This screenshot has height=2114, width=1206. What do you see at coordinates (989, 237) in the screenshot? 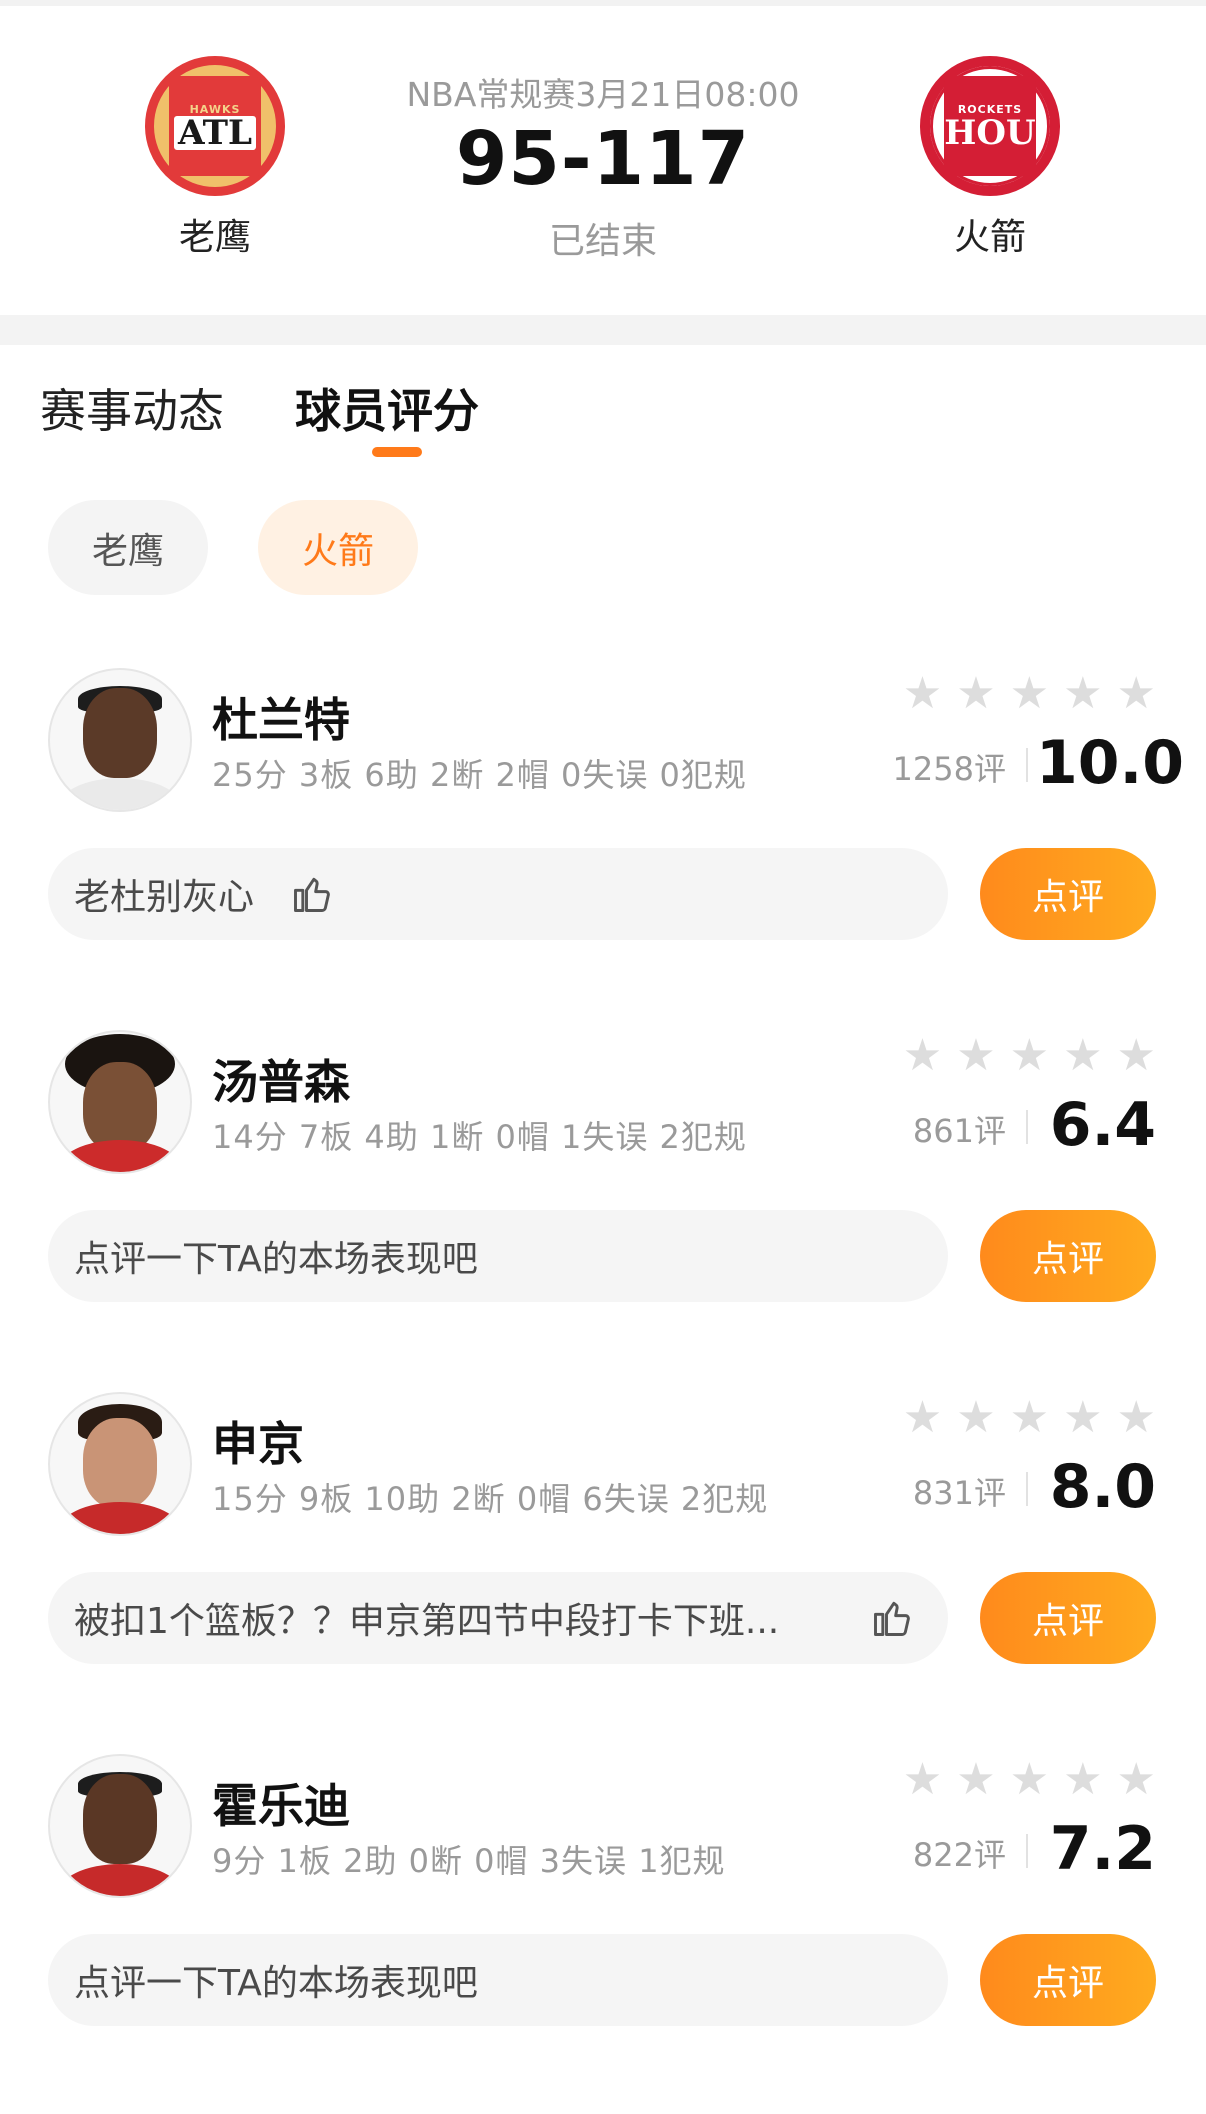
I see `away-team-name: 火箭` at bounding box center [989, 237].